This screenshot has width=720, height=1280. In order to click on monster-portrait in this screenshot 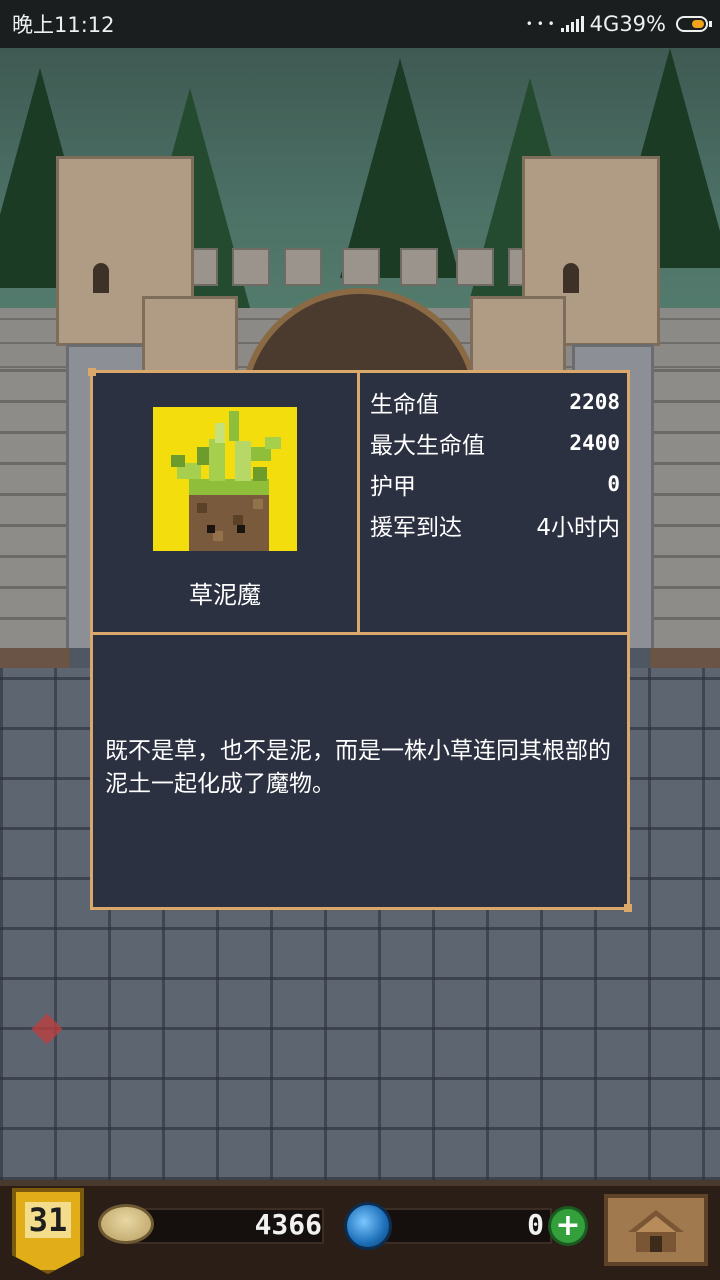, I will do `click(225, 479)`.